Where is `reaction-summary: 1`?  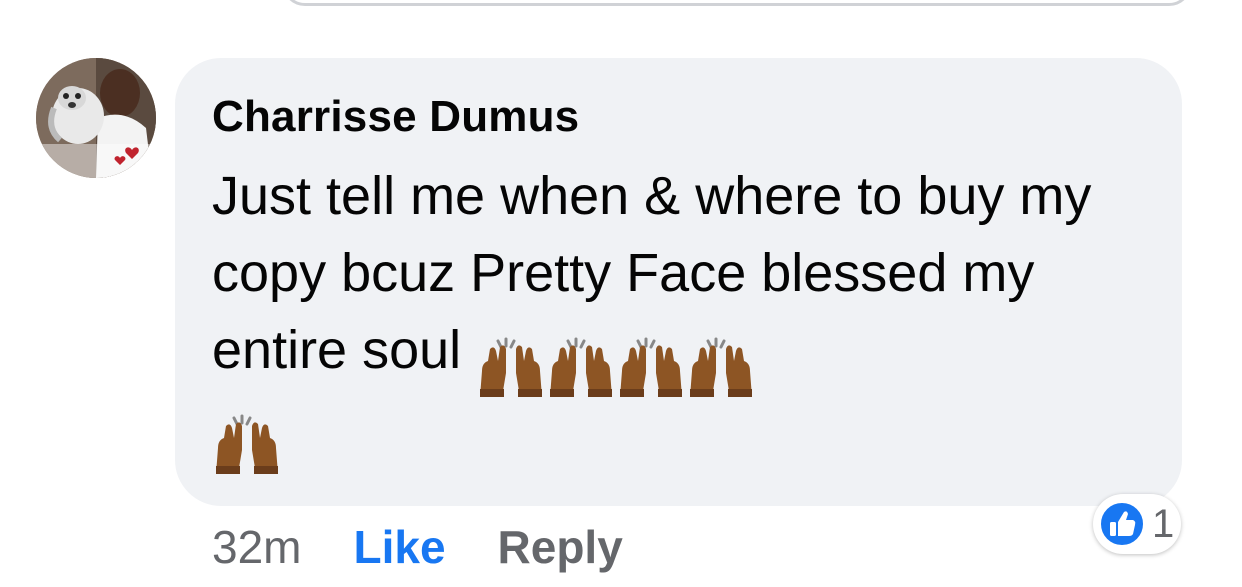
reaction-summary: 1 is located at coordinates (1137, 524).